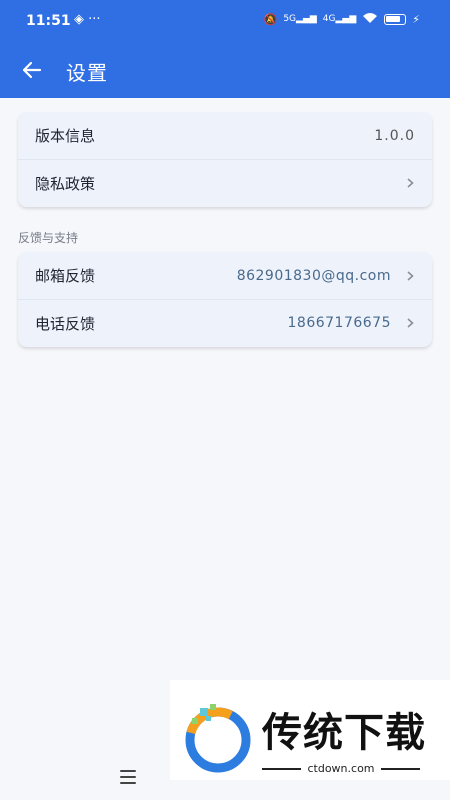  What do you see at coordinates (48, 21) in the screenshot?
I see `status-time: 11:51` at bounding box center [48, 21].